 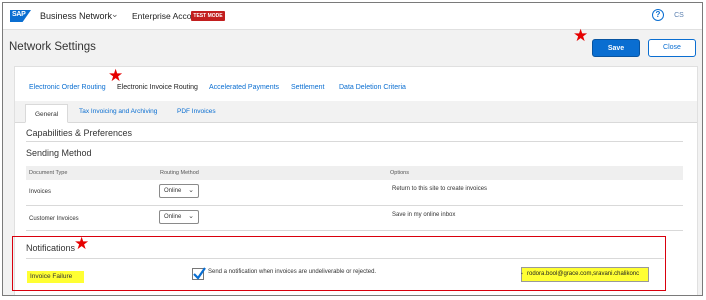 What do you see at coordinates (440, 189) in the screenshot?
I see `table-cell-options: Return to this site to create invoices` at bounding box center [440, 189].